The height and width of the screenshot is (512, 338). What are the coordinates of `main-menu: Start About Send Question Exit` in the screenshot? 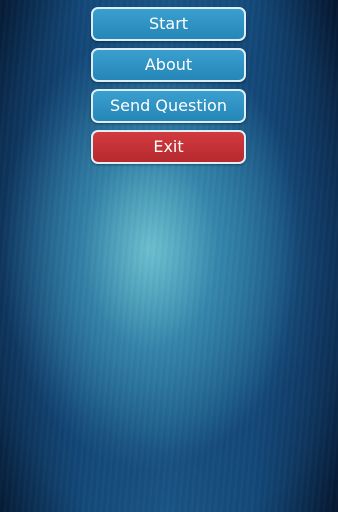 It's located at (168, 89).